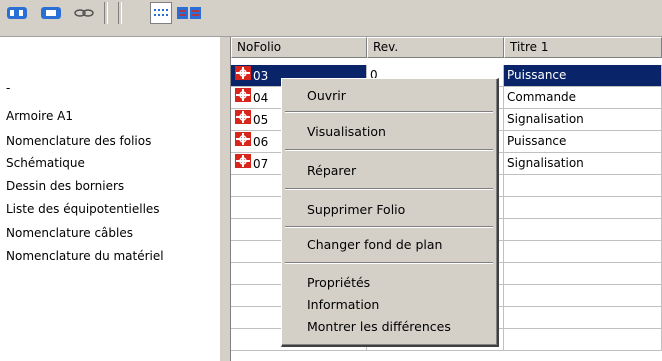 The image size is (662, 361). I want to click on tree-item-equipotentielles: Liste des équipotentielles, so click(83, 209).